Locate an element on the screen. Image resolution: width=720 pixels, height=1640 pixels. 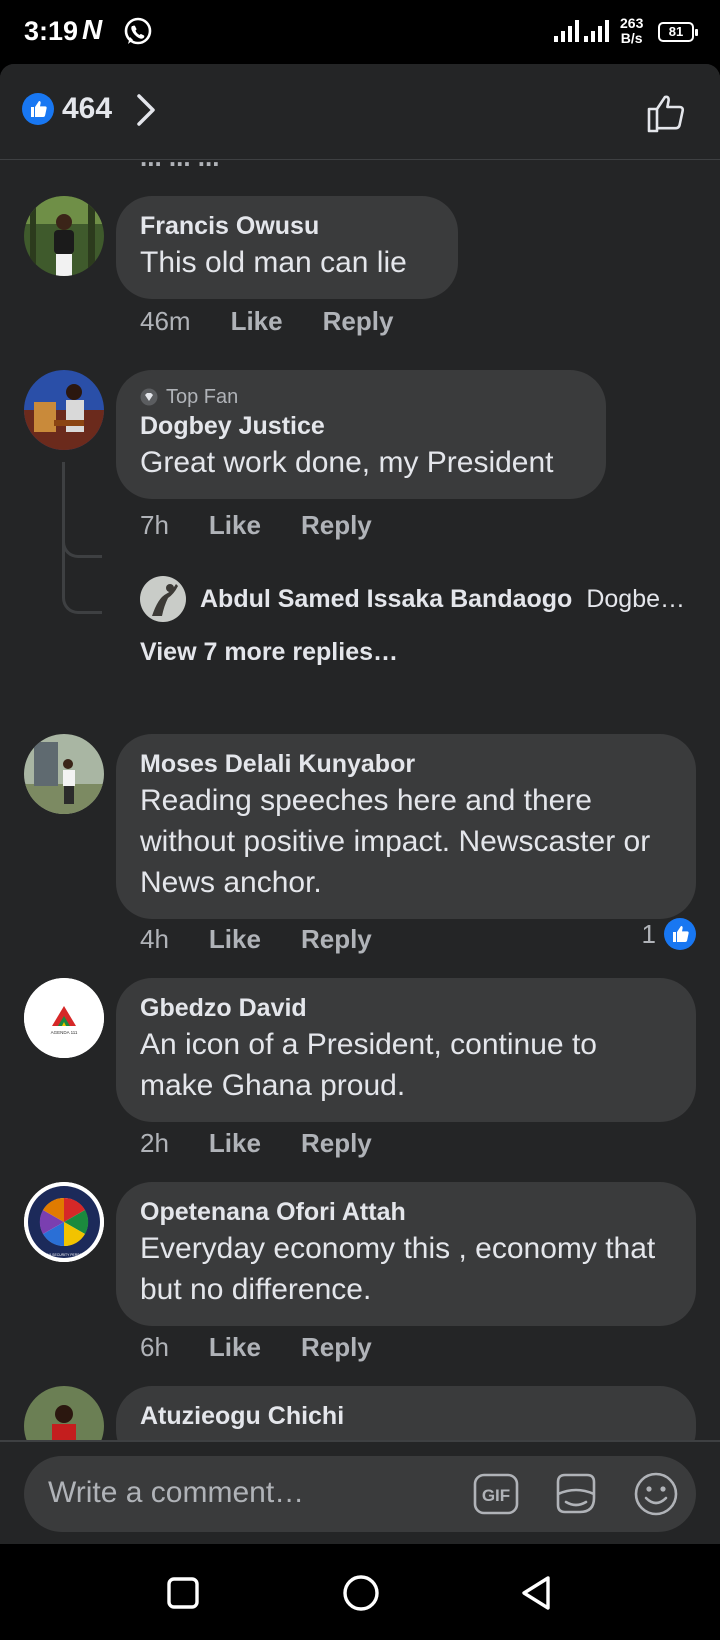
thread-connector is located at coordinates (82, 538).